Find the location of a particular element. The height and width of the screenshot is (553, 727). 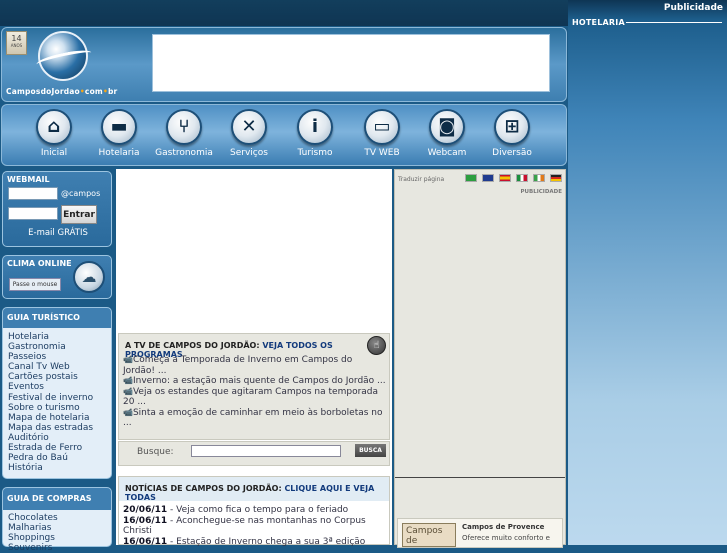

list-item: Sobre o turismo is located at coordinates (50, 408).